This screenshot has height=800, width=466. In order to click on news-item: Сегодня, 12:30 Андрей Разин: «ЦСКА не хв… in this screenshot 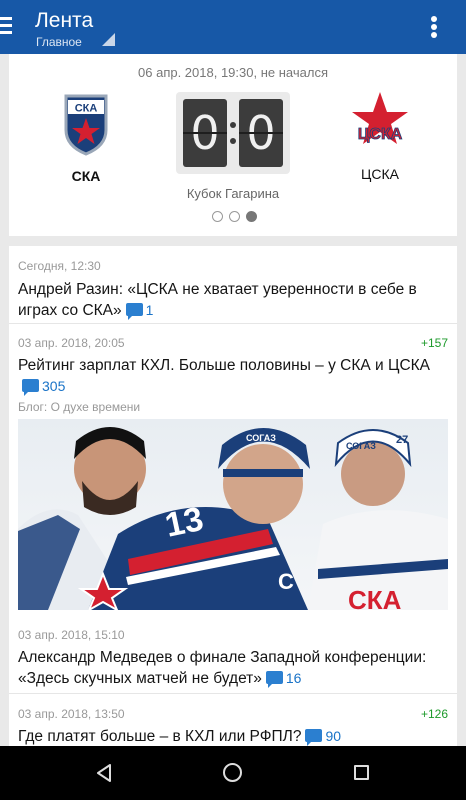, I will do `click(233, 291)`.